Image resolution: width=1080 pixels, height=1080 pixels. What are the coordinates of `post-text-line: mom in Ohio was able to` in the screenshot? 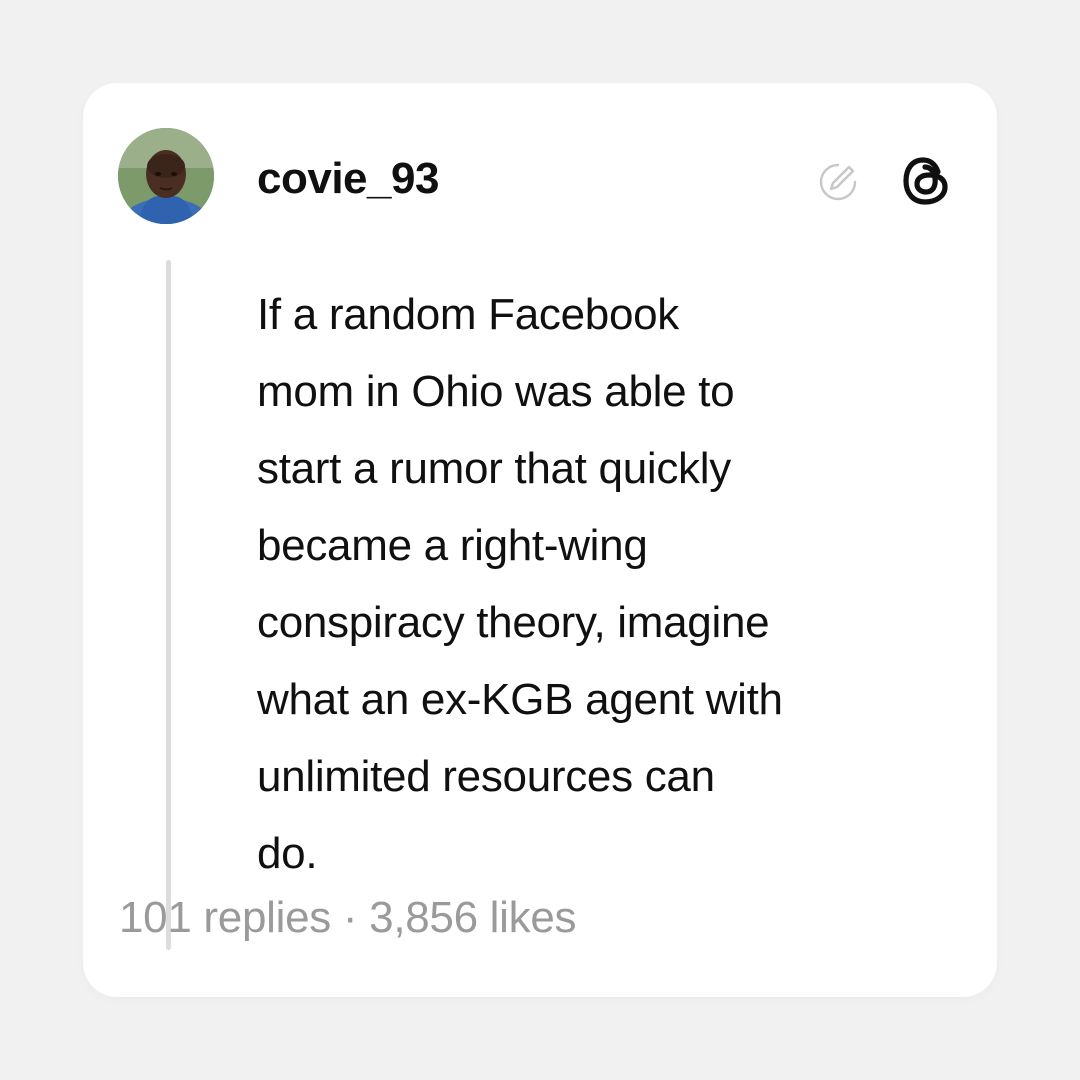 It's located at (496, 391).